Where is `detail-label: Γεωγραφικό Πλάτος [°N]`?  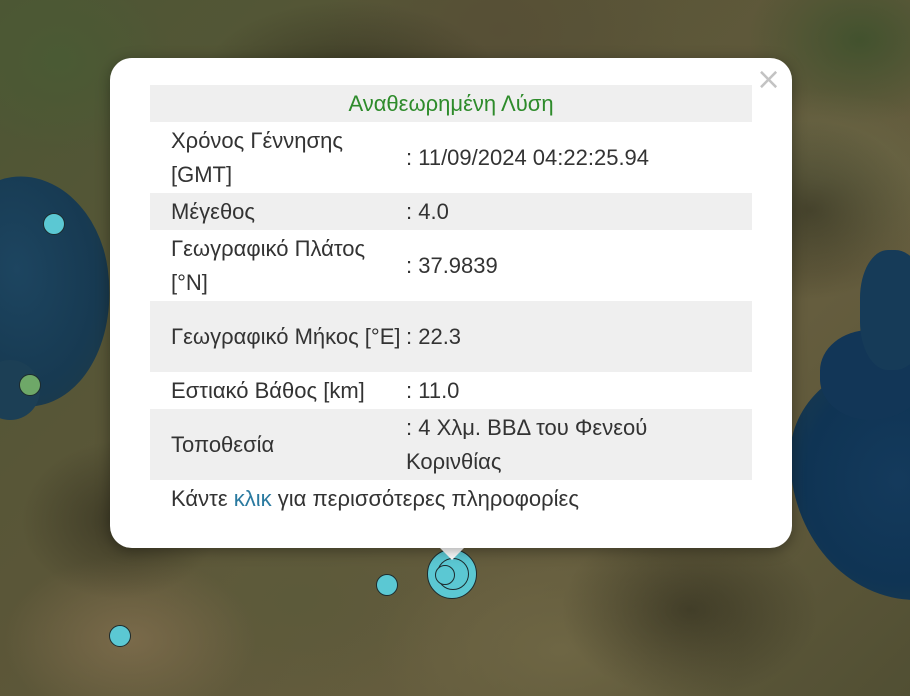 detail-label: Γεωγραφικό Πλάτος [°N] is located at coordinates (268, 265).